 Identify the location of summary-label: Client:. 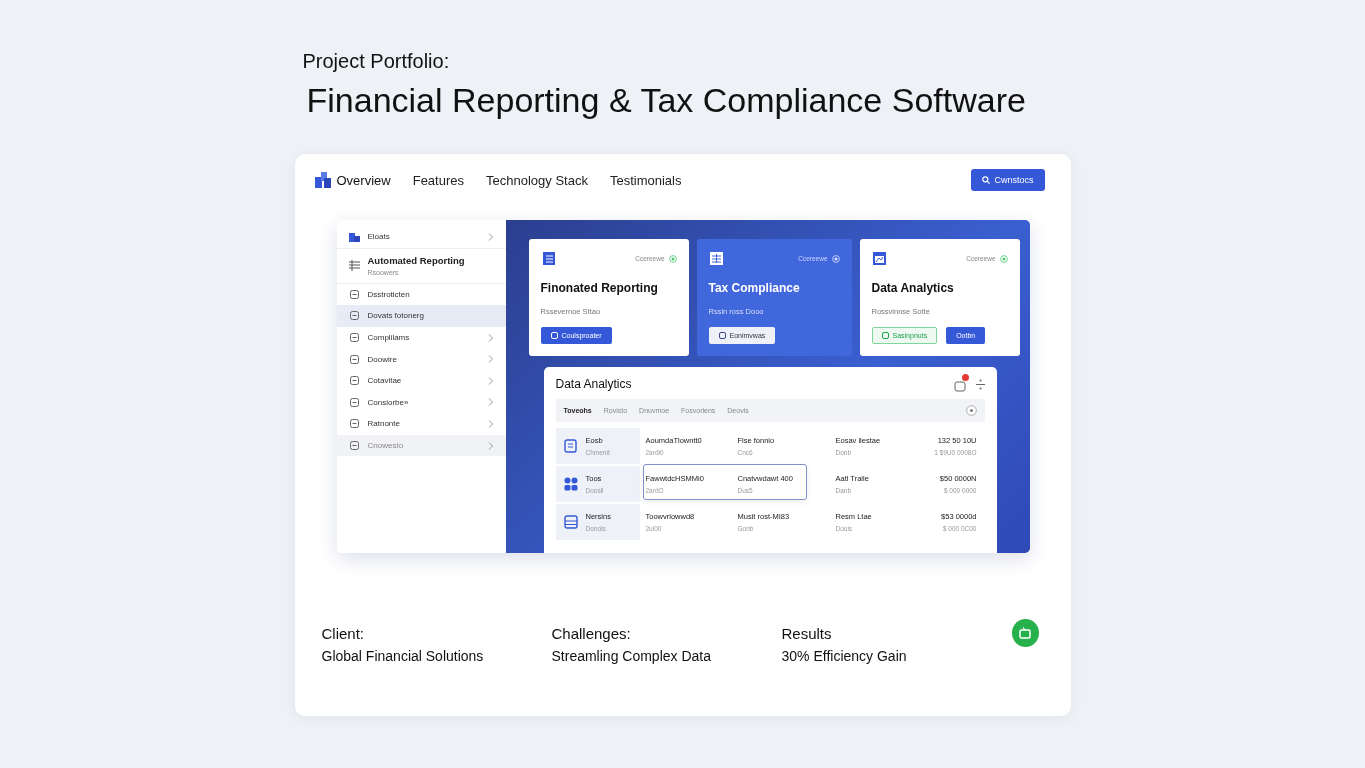
(343, 633).